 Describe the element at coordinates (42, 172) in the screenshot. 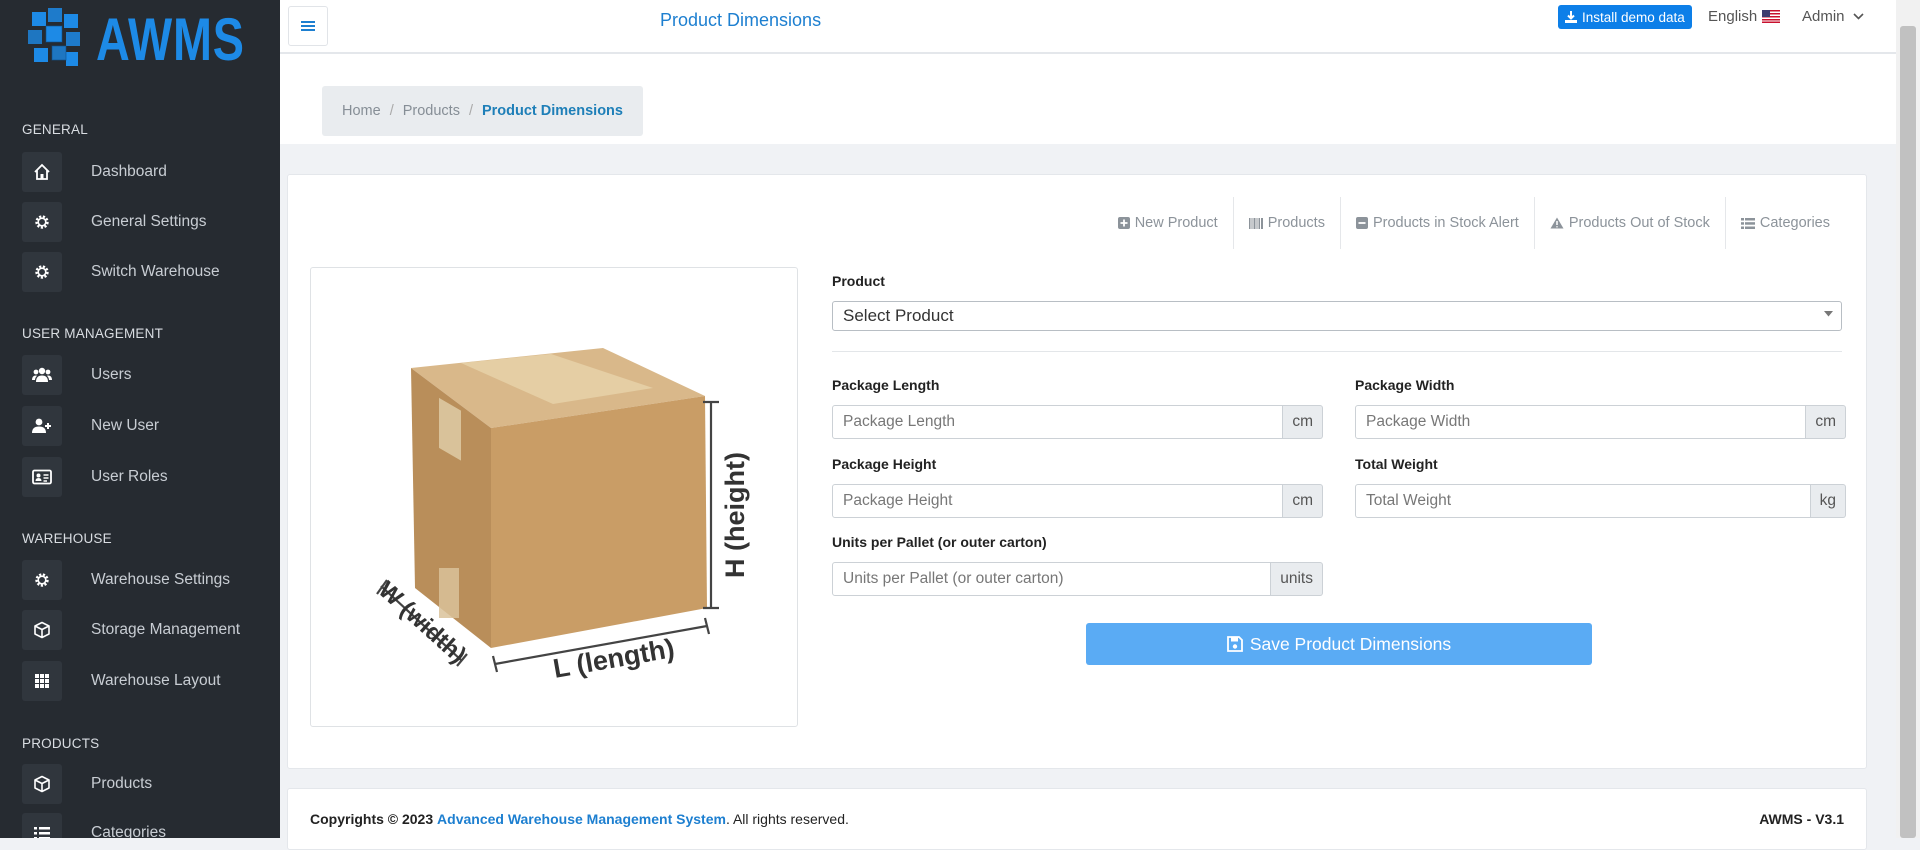

I see `home-icon` at that location.